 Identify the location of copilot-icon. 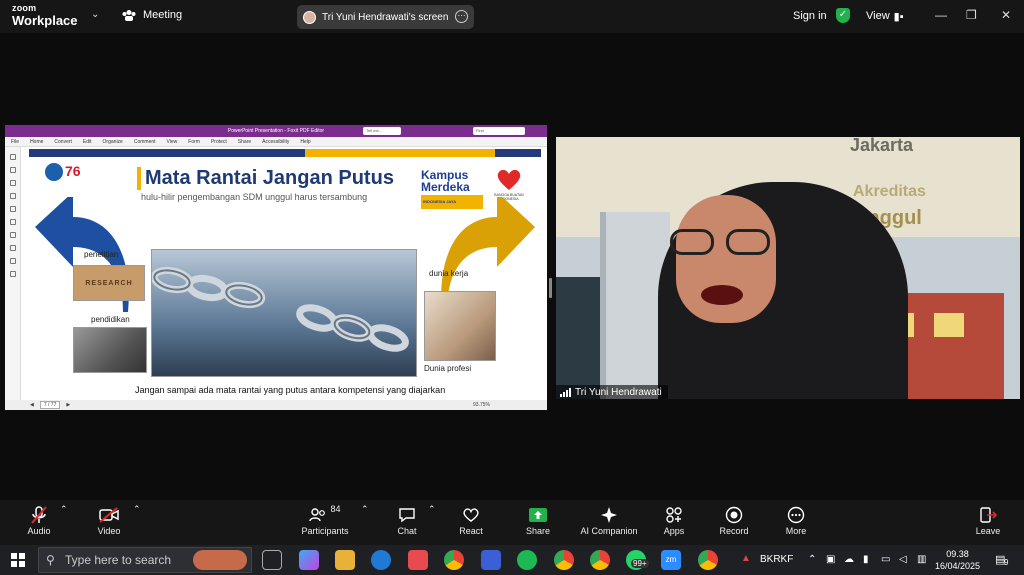
(309, 560).